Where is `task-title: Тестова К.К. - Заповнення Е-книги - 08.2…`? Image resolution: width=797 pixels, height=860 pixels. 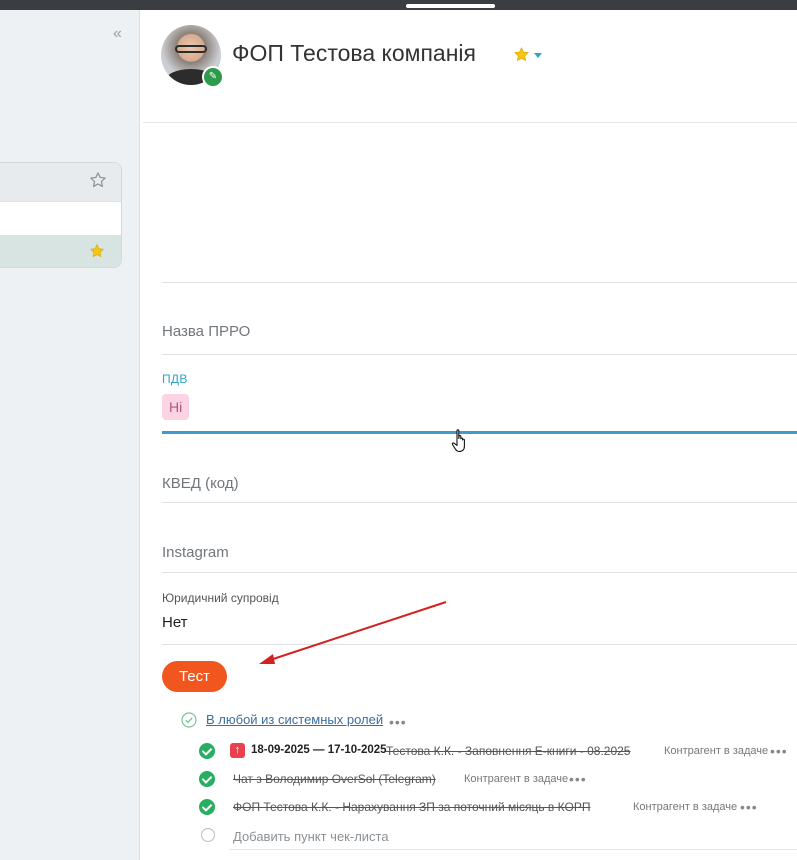 task-title: Тестова К.К. - Заповнення Е-книги - 08.2… is located at coordinates (508, 751).